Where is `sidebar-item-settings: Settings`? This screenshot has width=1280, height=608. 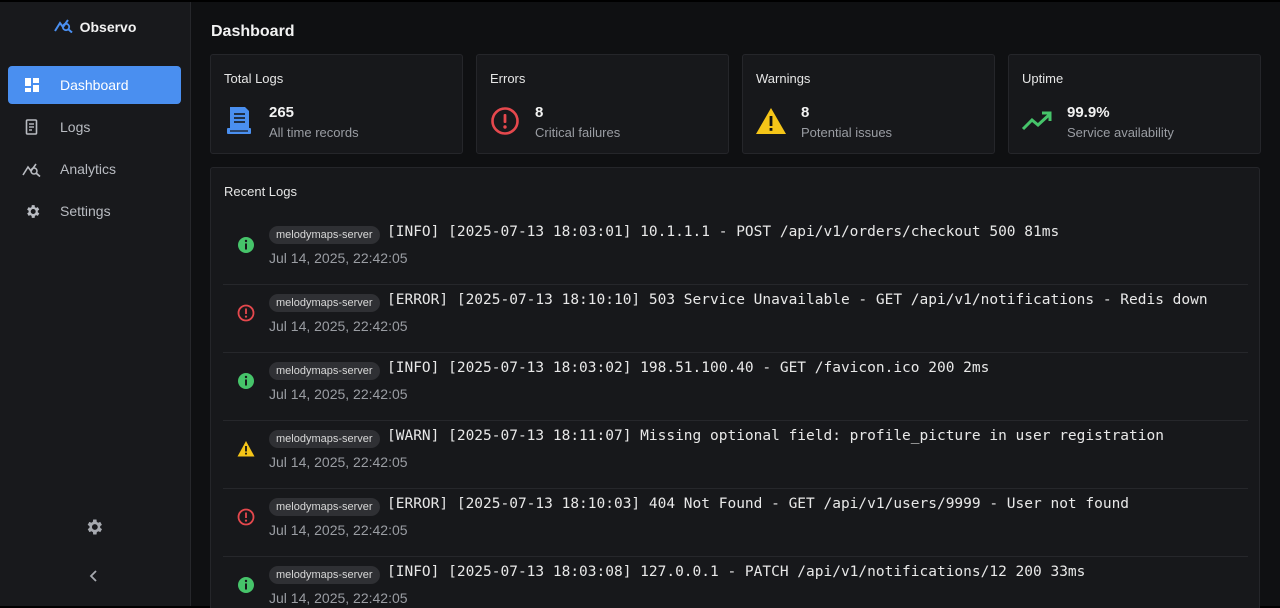 sidebar-item-settings: Settings is located at coordinates (94, 211).